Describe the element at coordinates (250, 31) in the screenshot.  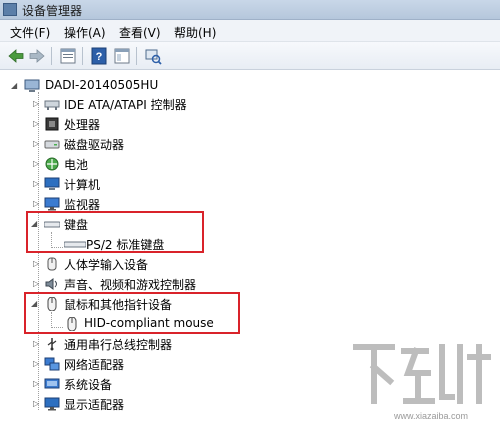
I see `menu-bar: 文件(F) 操作(A) 查看(V) 帮助(H)` at that location.